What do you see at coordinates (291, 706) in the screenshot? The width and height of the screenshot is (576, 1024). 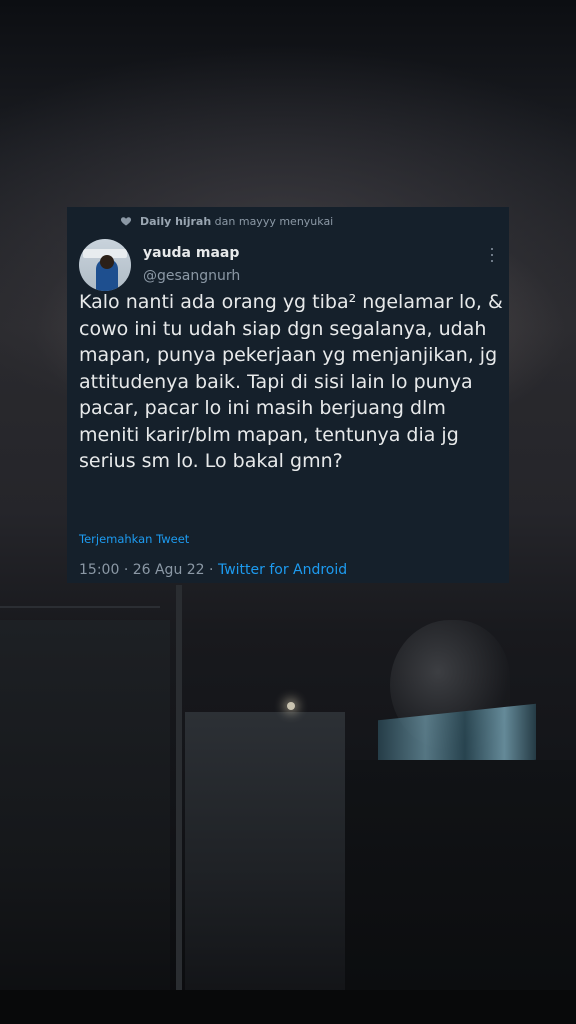 I see `street-light` at bounding box center [291, 706].